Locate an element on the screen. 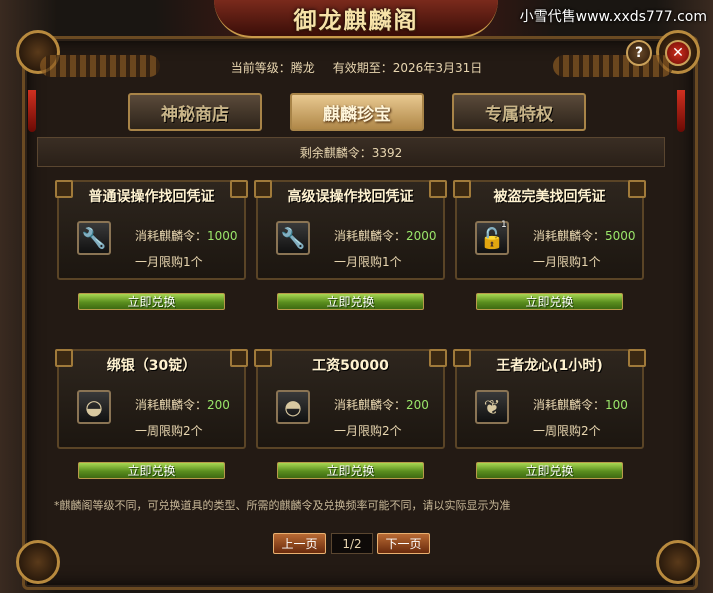  next-page-button: 下一页 is located at coordinates (403, 543).